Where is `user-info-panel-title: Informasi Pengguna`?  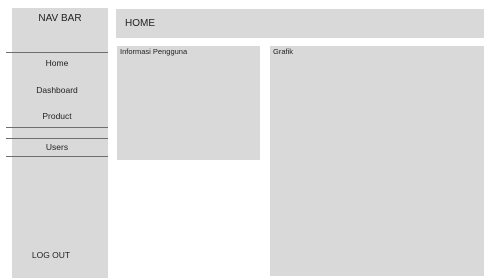
user-info-panel-title: Informasi Pengguna is located at coordinates (154, 51).